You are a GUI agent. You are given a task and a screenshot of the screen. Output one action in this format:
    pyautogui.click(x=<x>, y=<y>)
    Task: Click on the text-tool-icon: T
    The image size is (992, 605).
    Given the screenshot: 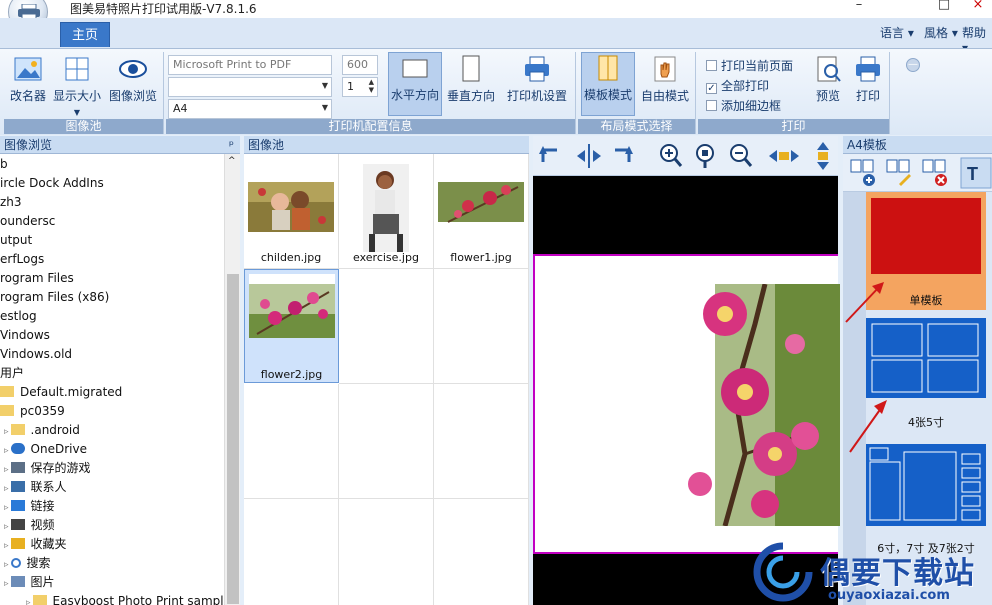 What is the action you would take?
    pyautogui.click(x=976, y=173)
    